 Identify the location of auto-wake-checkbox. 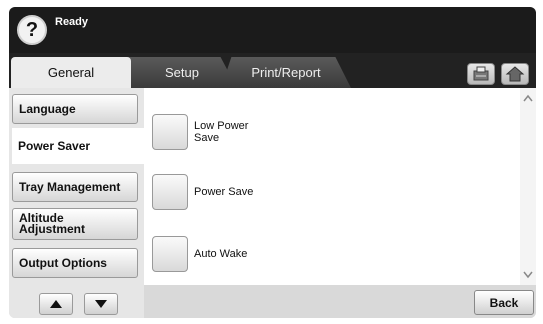
(170, 254).